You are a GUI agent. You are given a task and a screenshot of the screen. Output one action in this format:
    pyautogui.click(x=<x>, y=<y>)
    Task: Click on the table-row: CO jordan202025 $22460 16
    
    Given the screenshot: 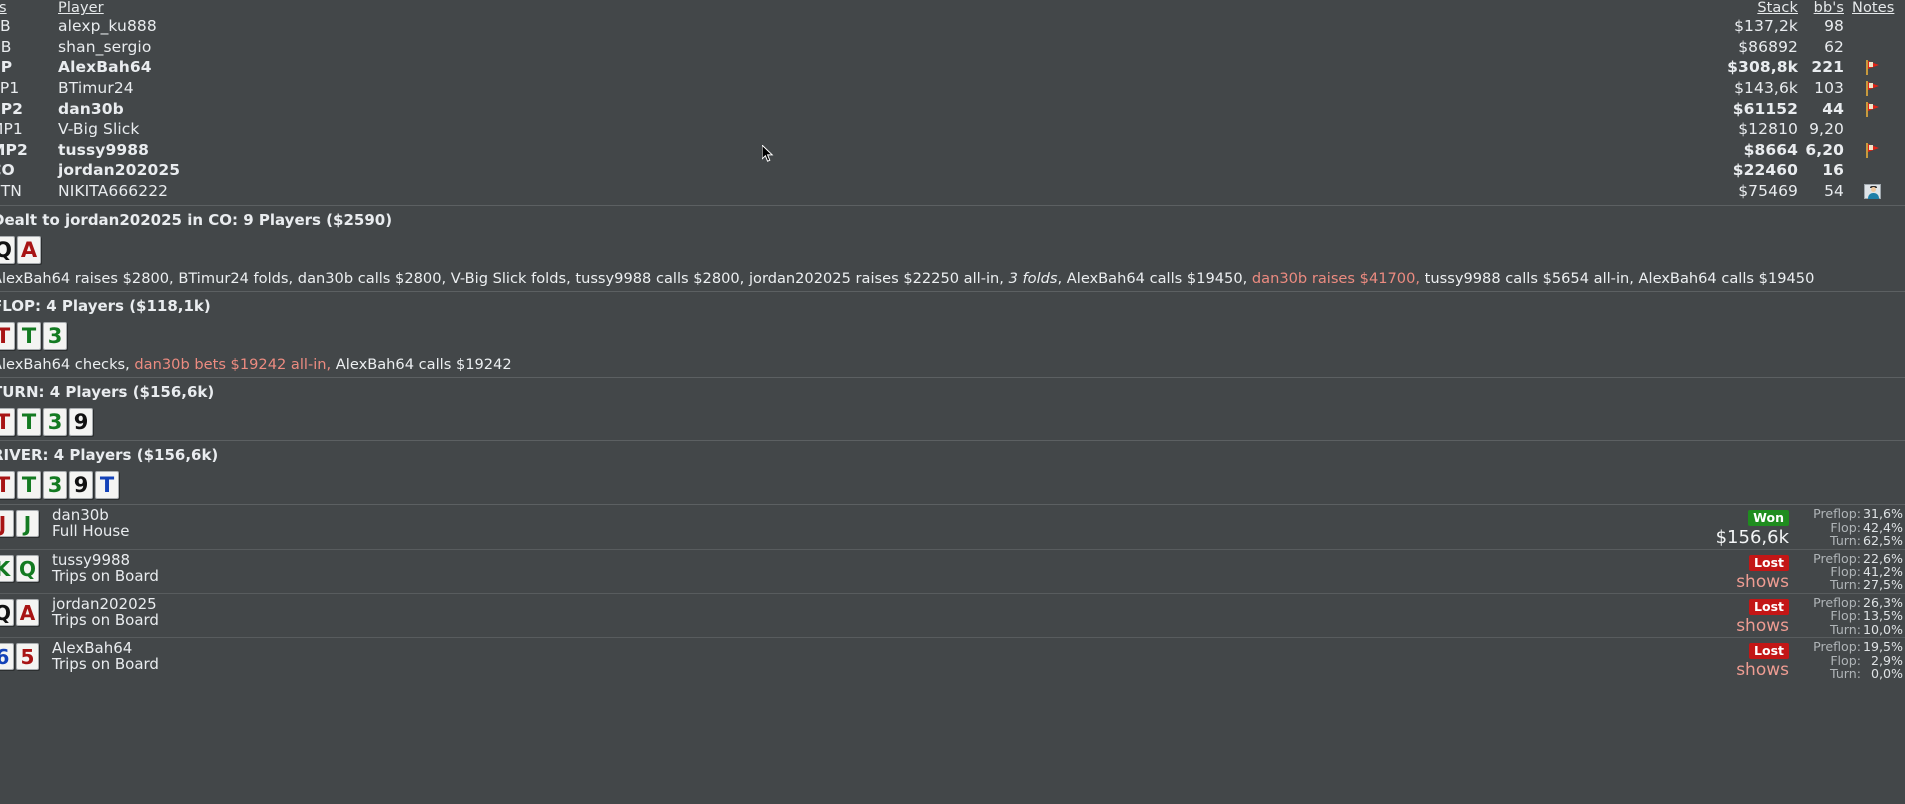 What is the action you would take?
    pyautogui.click(x=952, y=170)
    